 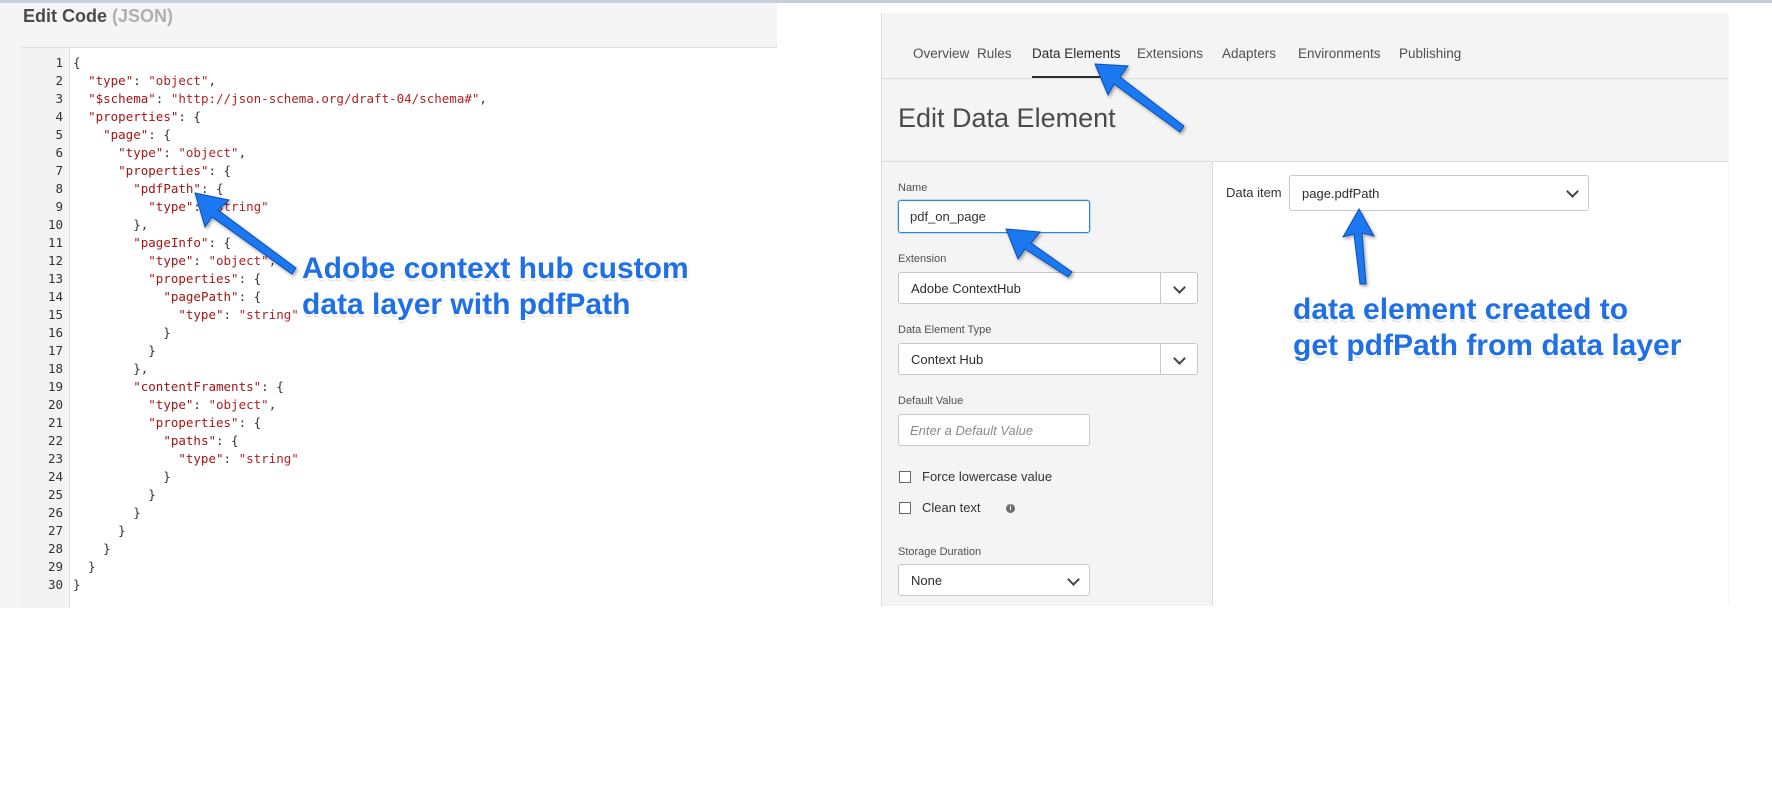 I want to click on force-lowercase-label: Force lowercase value, so click(x=987, y=476).